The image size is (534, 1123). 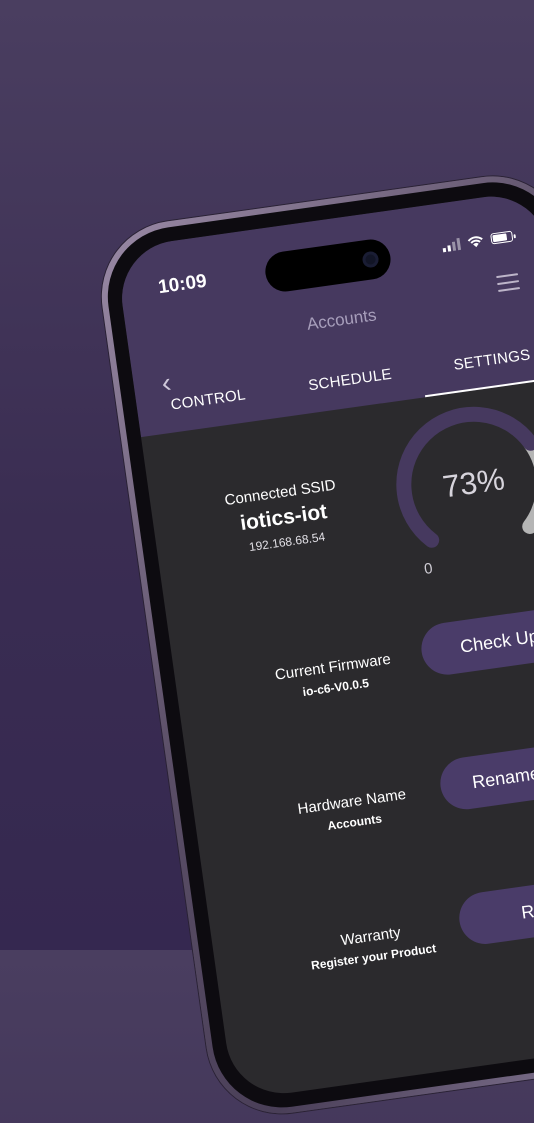 What do you see at coordinates (371, 259) in the screenshot?
I see `camera-icon` at bounding box center [371, 259].